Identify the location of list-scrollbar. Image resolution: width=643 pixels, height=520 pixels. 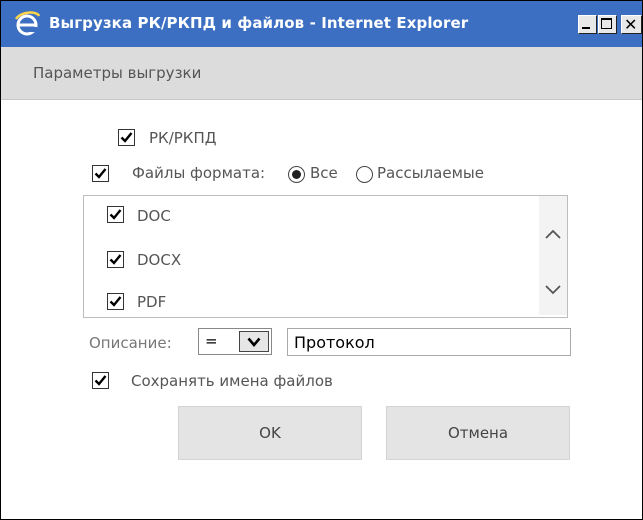
(553, 255).